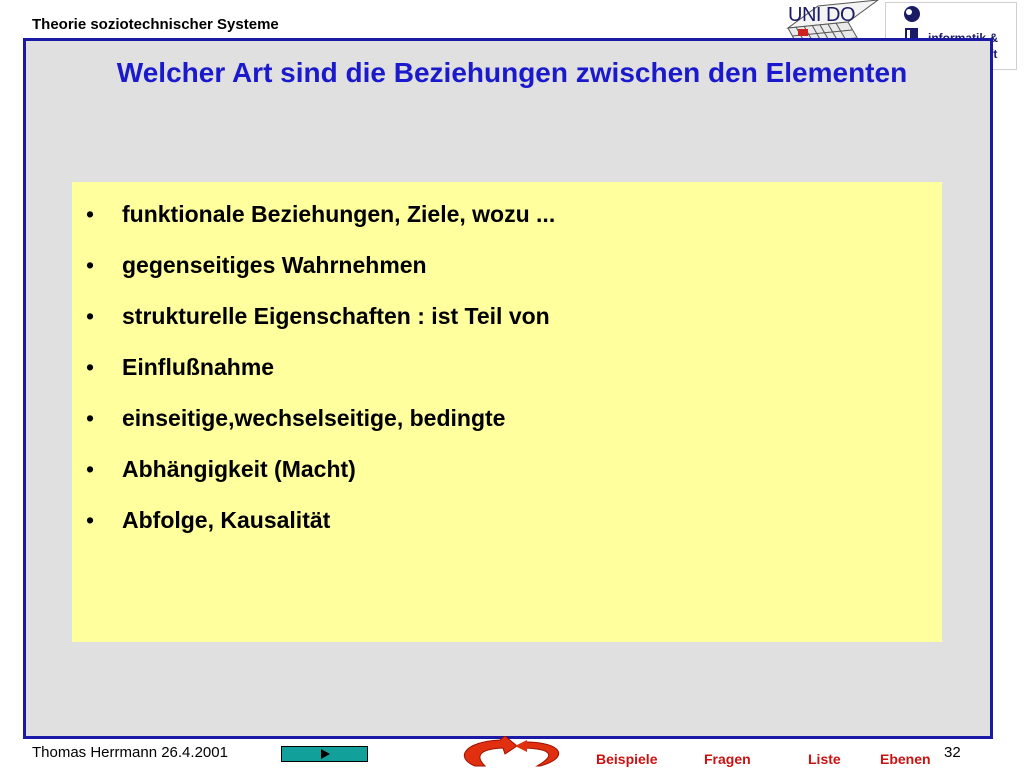  I want to click on nav-link-ebenen: Ebenen, so click(905, 759).